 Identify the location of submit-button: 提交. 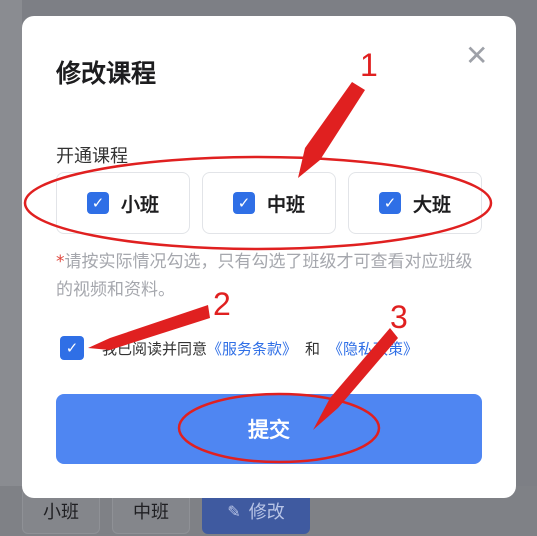
(269, 429).